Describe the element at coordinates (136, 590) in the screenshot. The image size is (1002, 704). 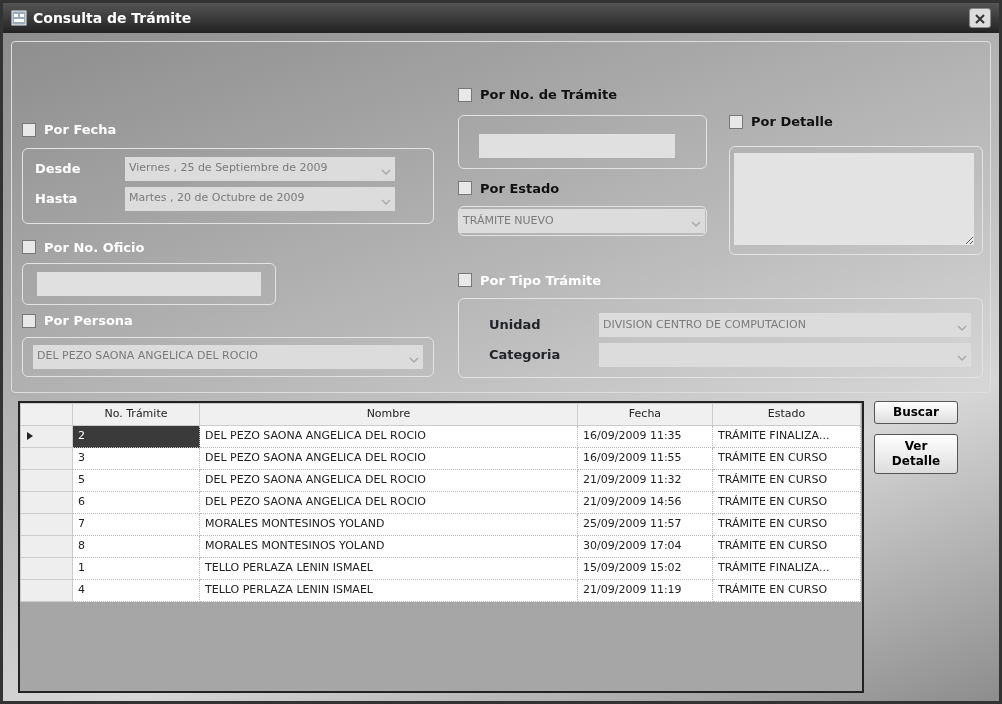
I see `table-cell: 4` at that location.